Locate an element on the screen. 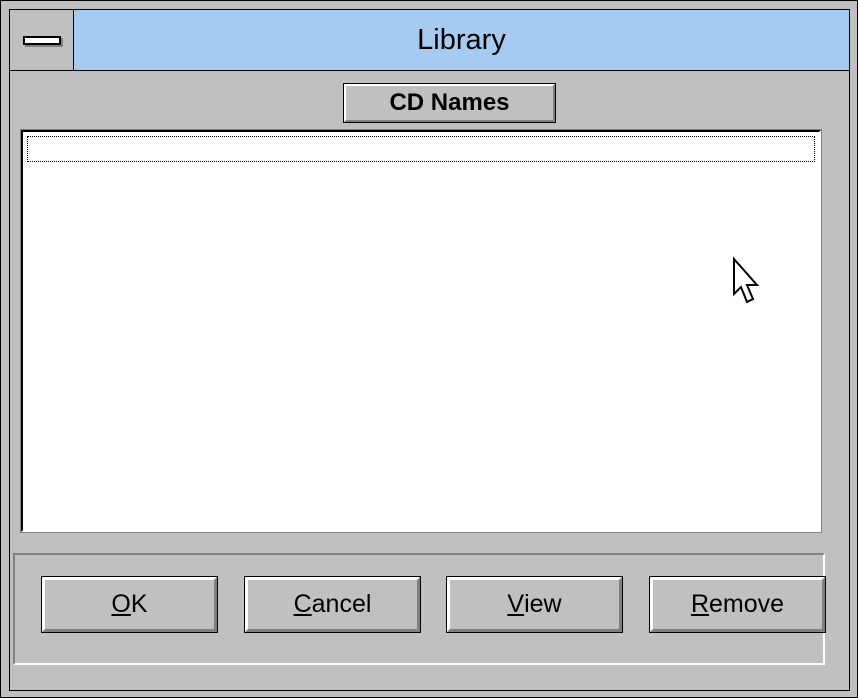 The image size is (858, 698). ok-button: OK is located at coordinates (129, 604).